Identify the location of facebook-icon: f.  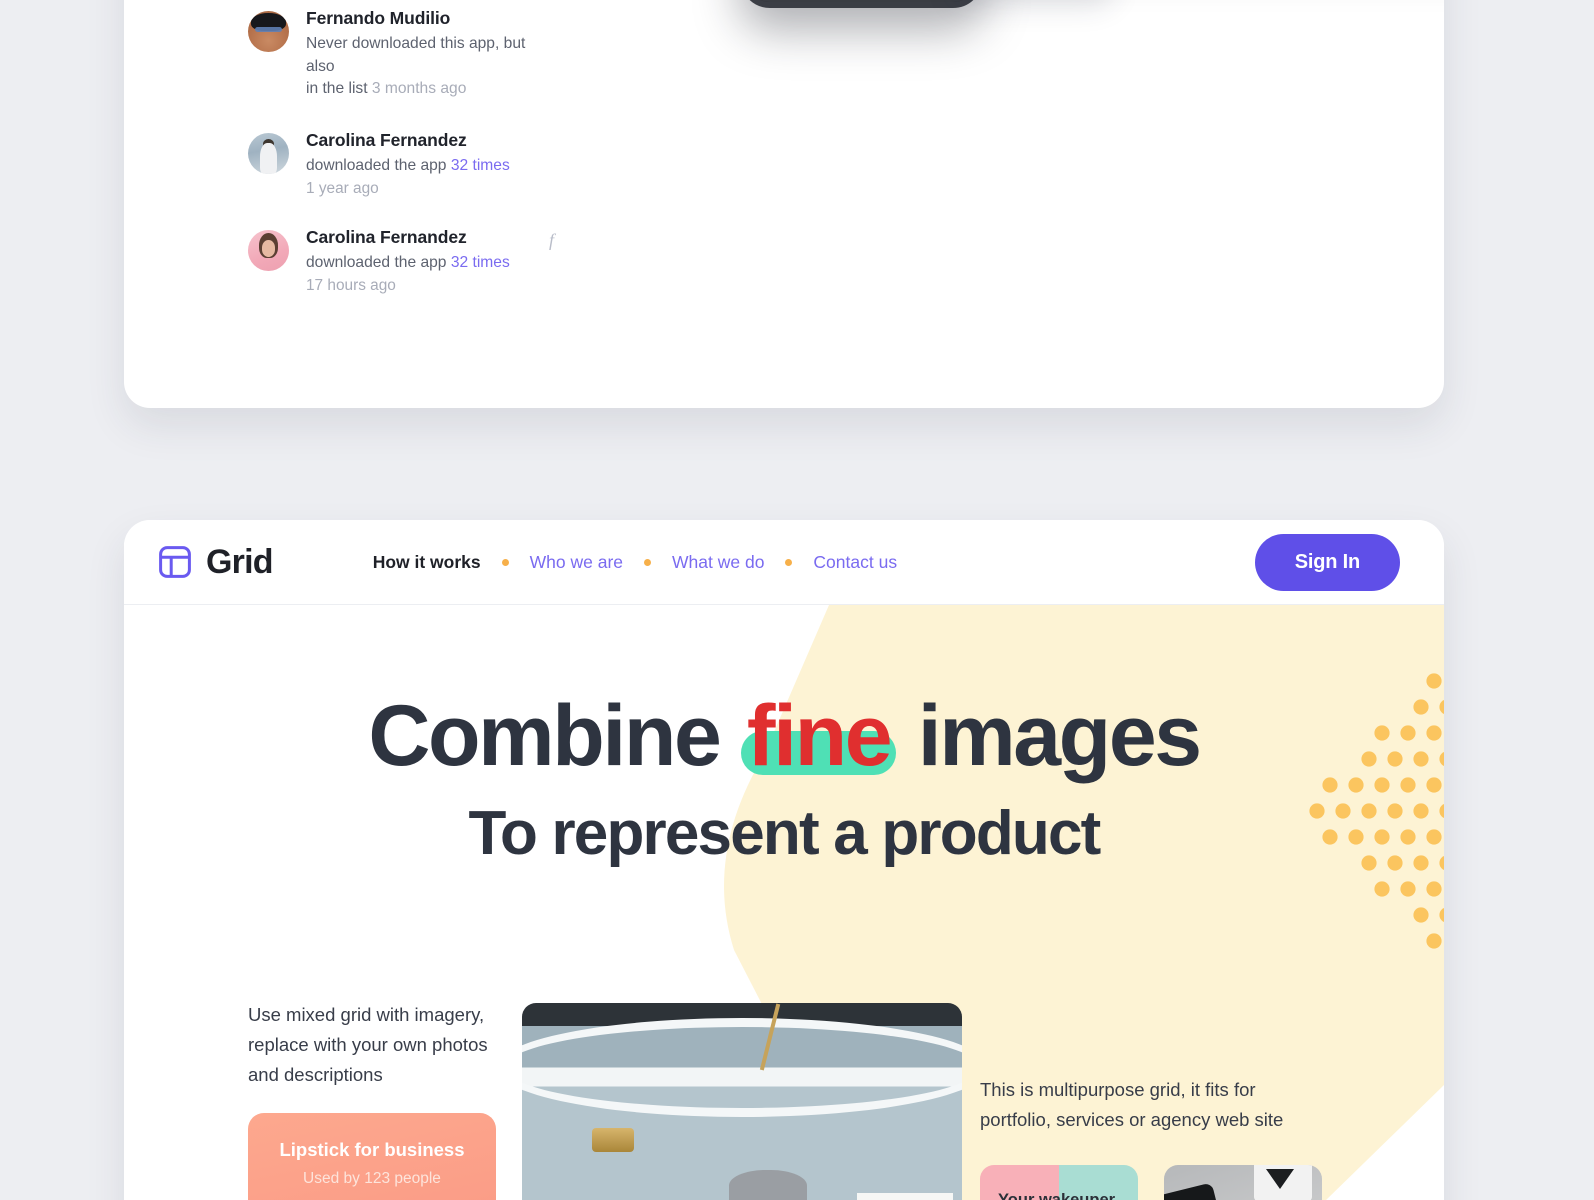
(551, 239).